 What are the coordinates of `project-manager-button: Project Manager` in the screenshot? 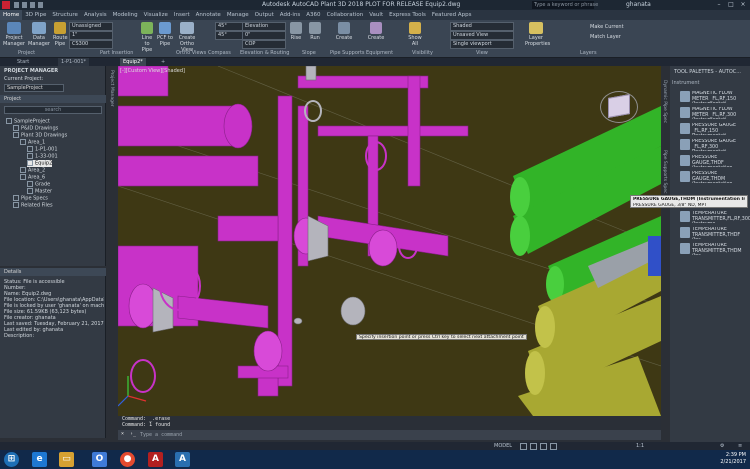 It's located at (14, 34).